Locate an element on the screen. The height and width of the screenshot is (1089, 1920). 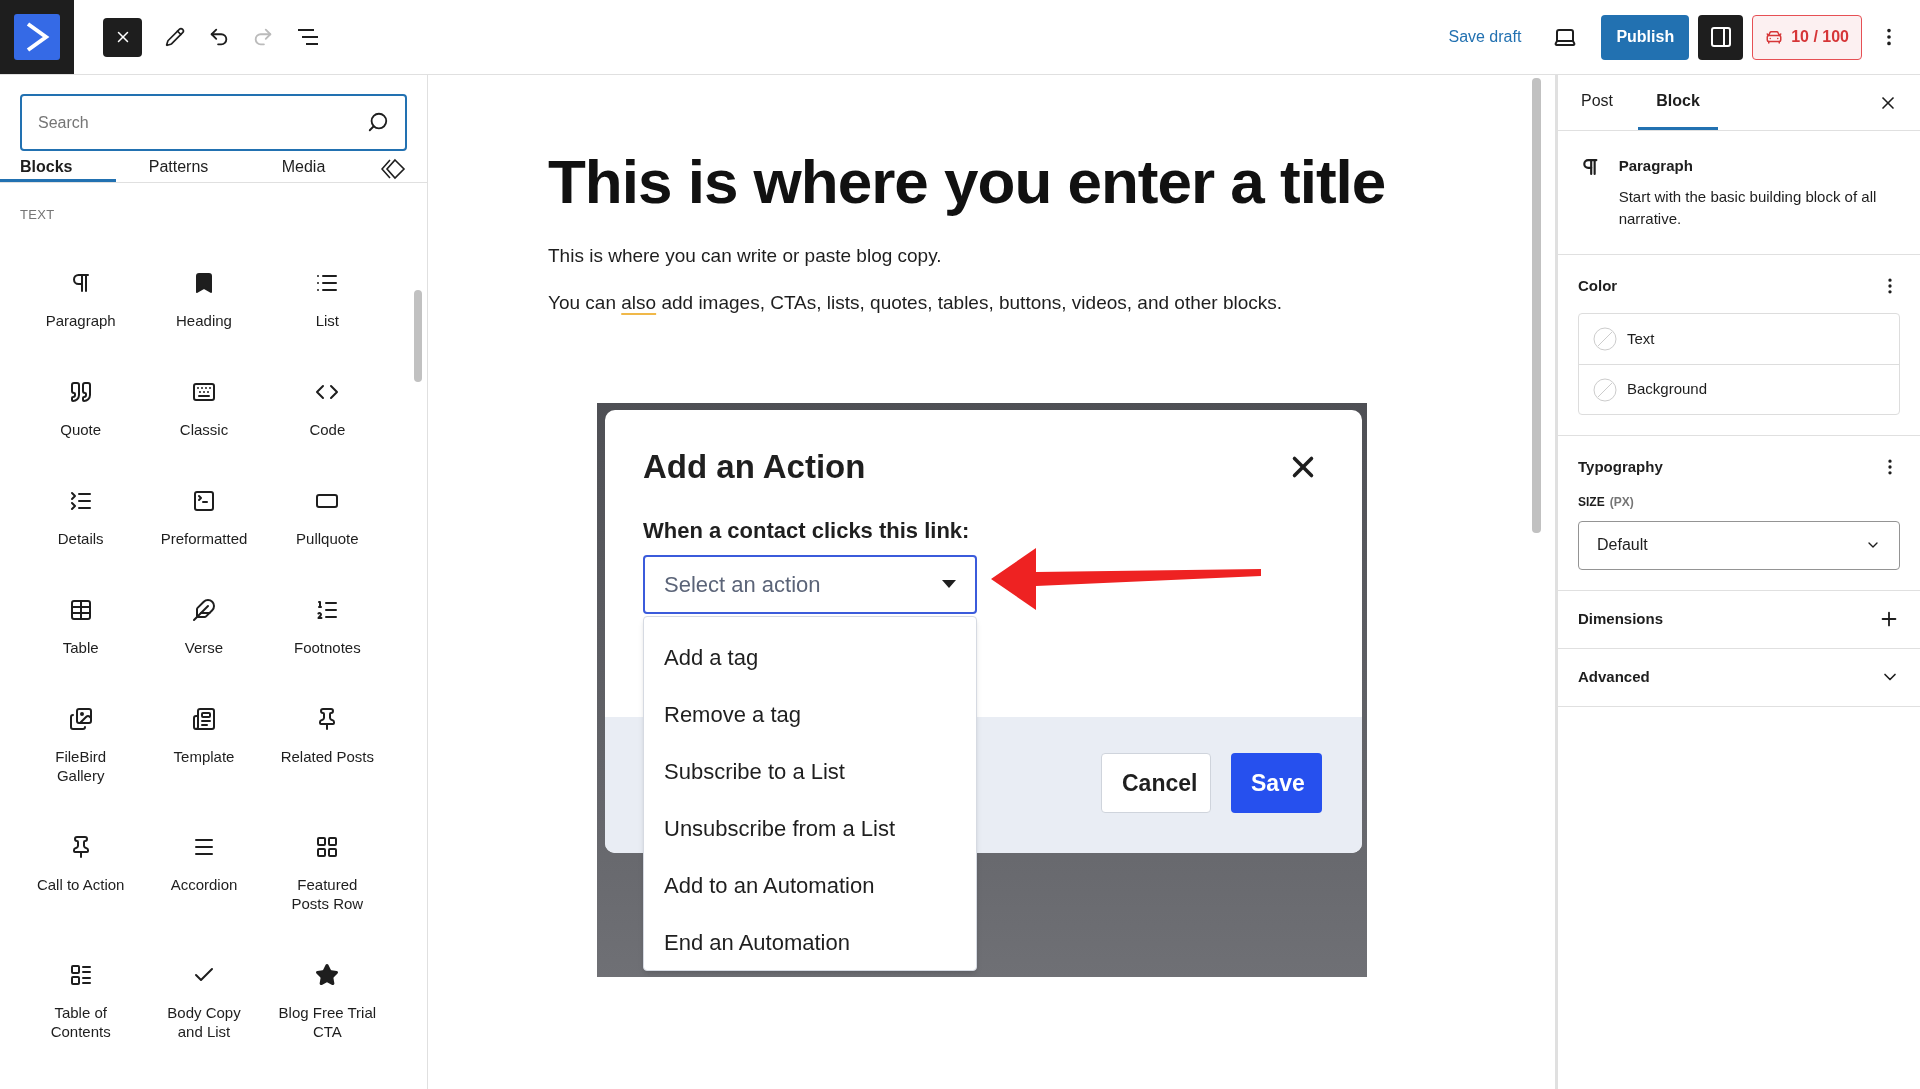
feather-icon is located at coordinates (204, 609).